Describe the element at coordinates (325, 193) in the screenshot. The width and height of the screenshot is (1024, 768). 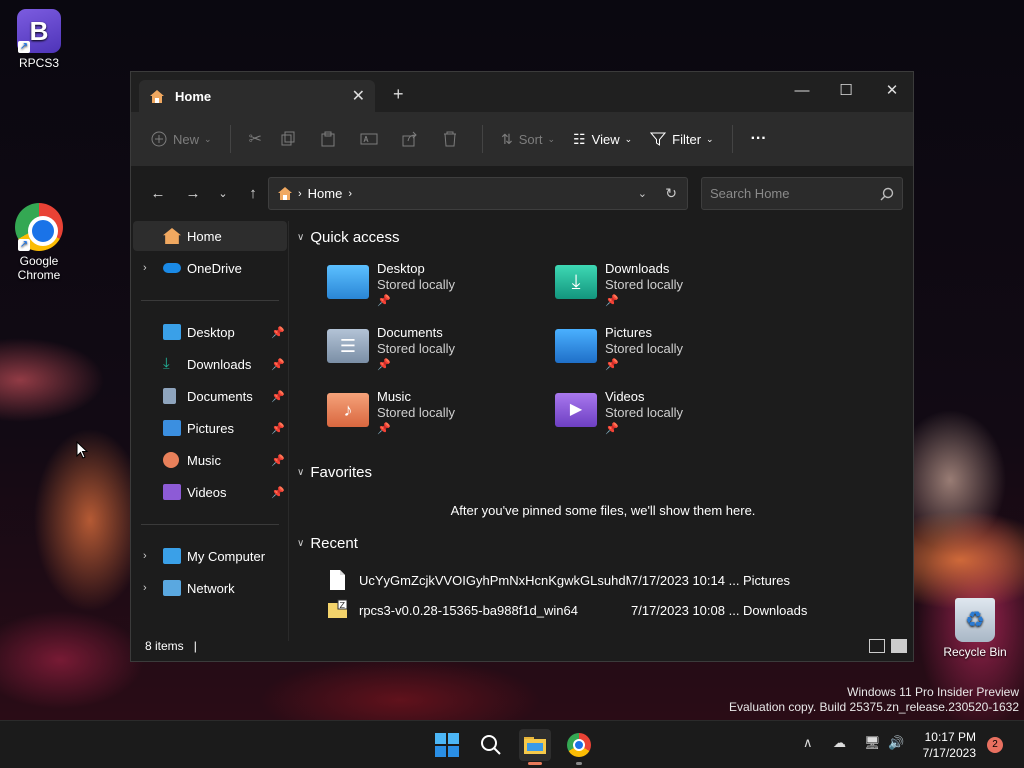
I see `breadcrumb-home: Home` at that location.